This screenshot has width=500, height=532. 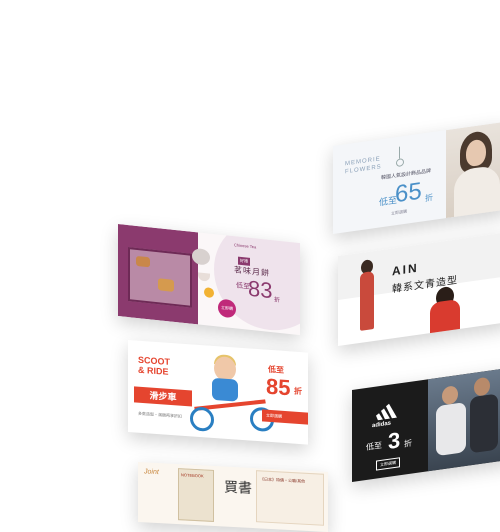 What do you see at coordinates (158, 274) in the screenshot?
I see `mooncake-giftbox-photo` at bounding box center [158, 274].